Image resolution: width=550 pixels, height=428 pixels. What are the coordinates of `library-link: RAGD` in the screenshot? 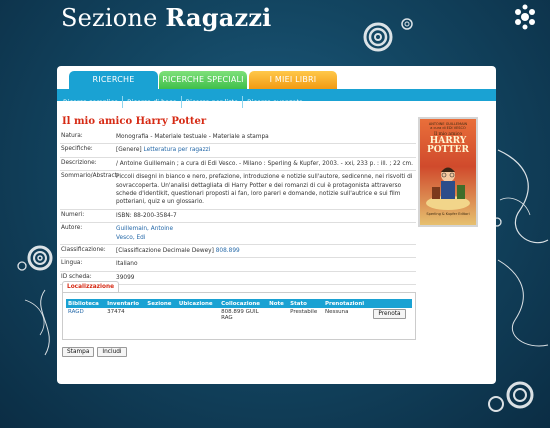 It's located at (76, 312).